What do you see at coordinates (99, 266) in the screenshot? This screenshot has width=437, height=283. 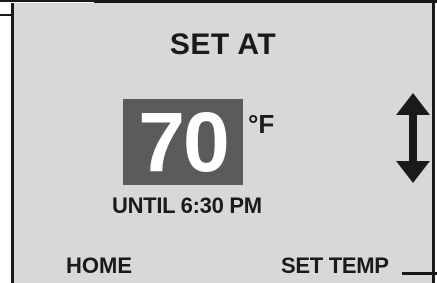 I see `home-softkey-label: HOME` at bounding box center [99, 266].